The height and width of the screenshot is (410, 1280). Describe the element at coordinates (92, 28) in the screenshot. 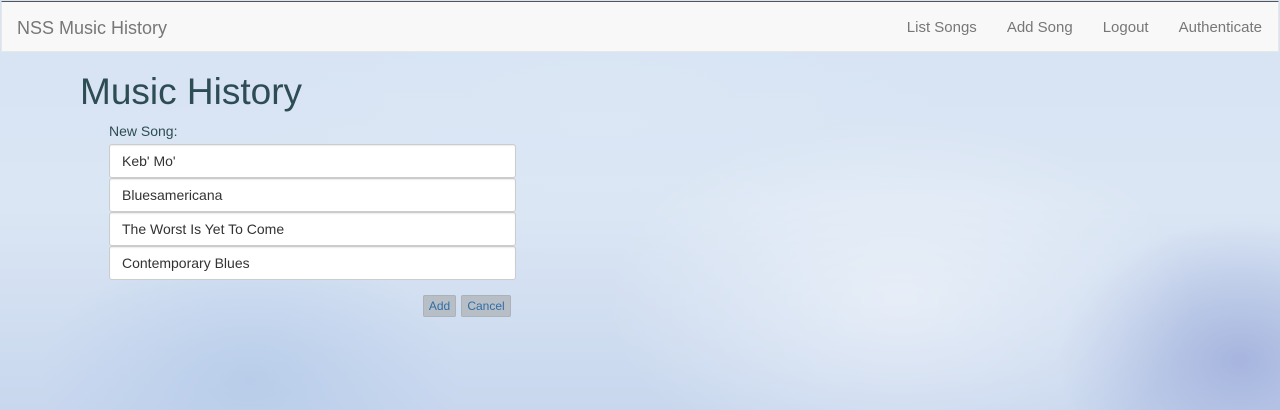

I see `brand-link: NSS Music History` at that location.